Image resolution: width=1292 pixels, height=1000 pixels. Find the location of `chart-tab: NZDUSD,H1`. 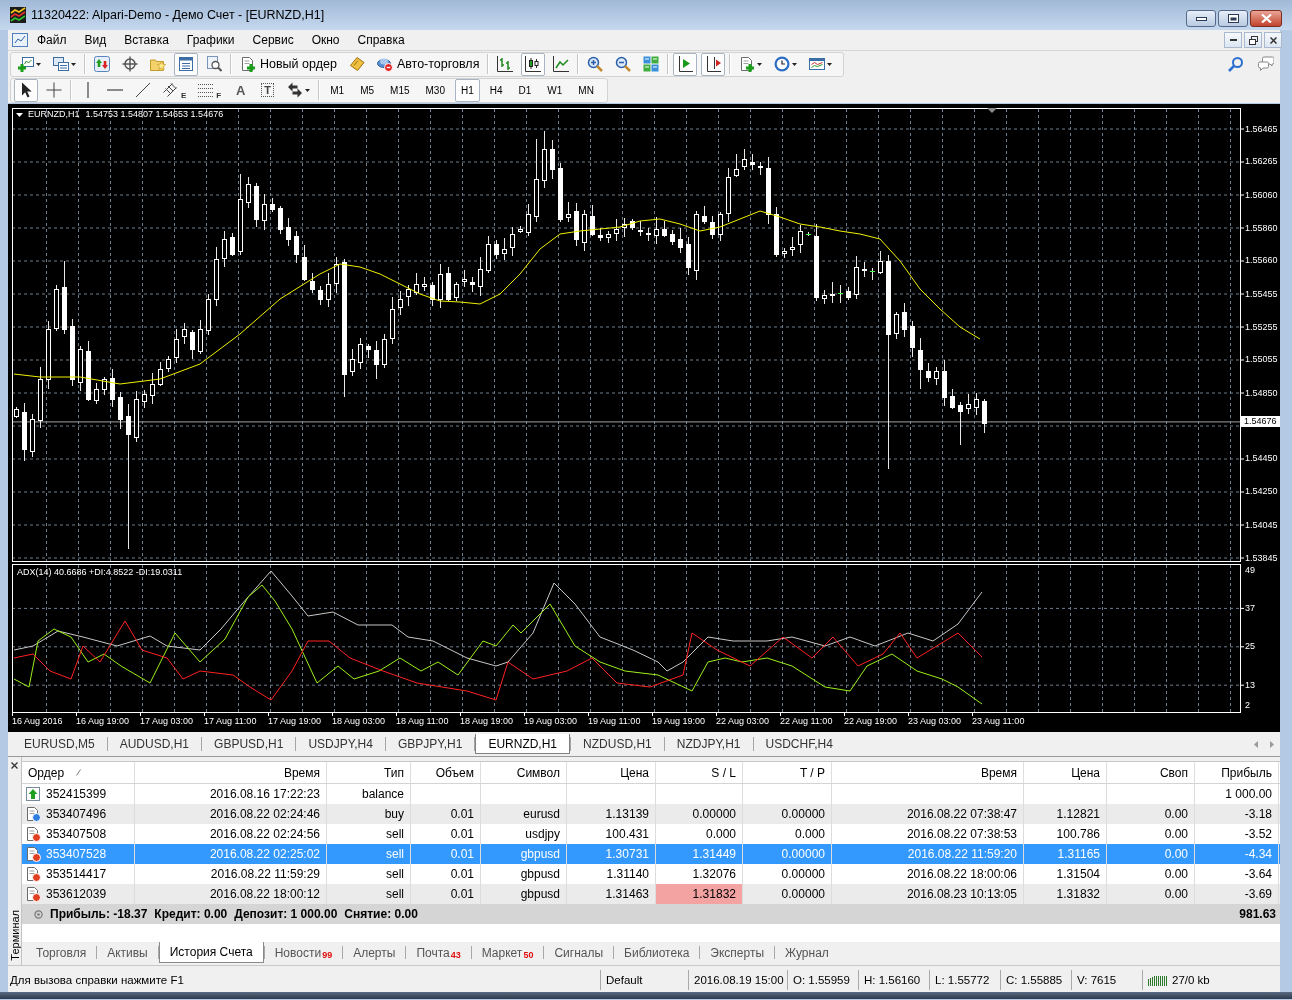

chart-tab: NZDUSD,H1 is located at coordinates (617, 744).